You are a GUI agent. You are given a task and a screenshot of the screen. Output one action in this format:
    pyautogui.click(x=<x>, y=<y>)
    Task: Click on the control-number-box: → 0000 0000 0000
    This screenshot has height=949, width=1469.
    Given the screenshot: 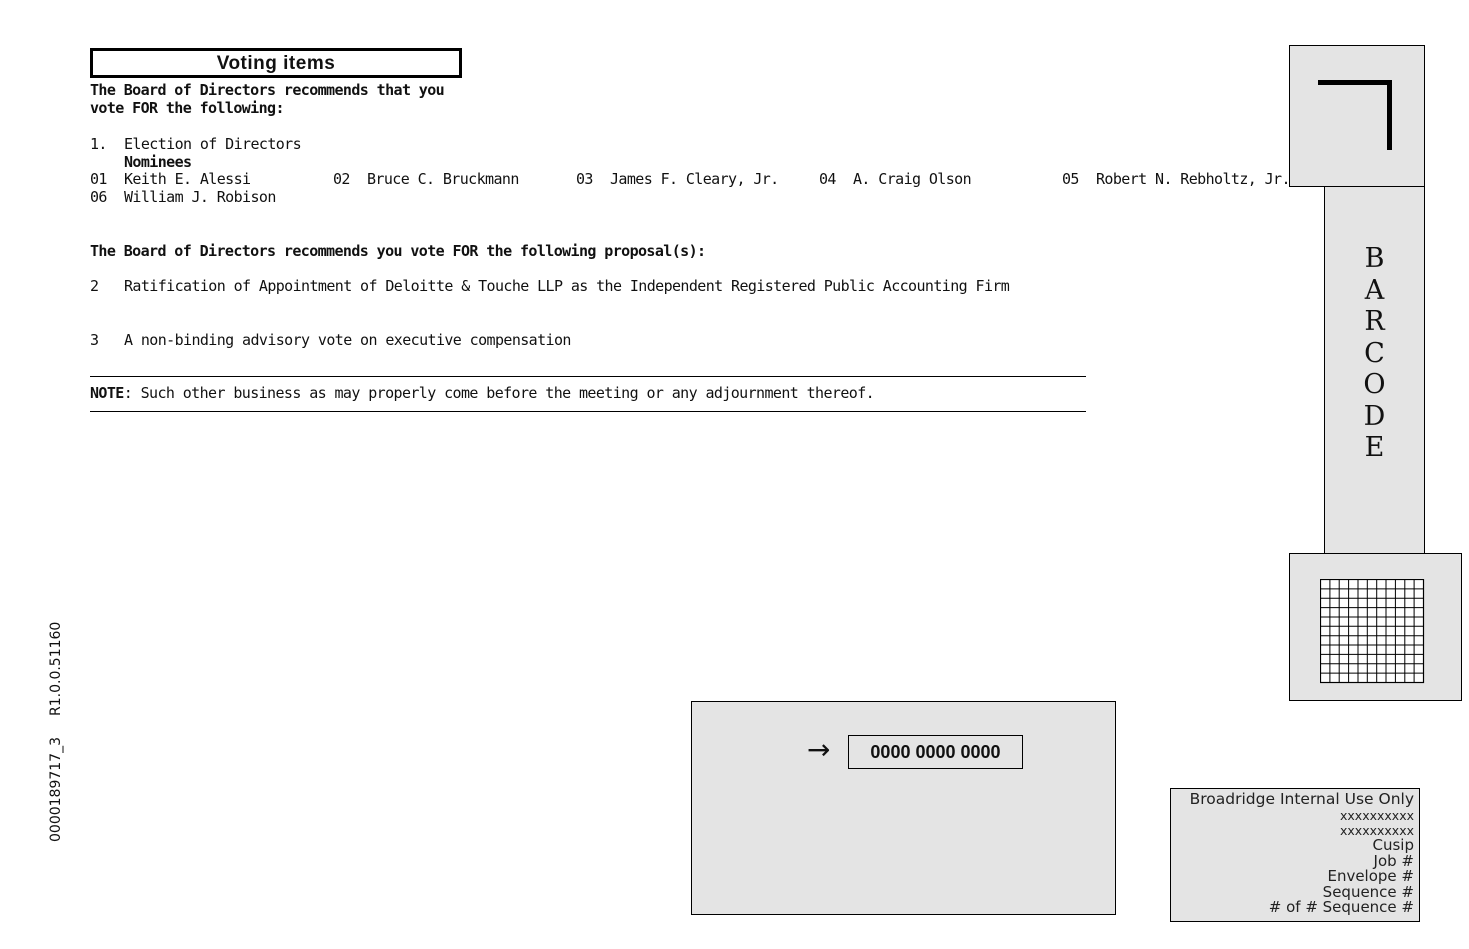 What is the action you would take?
    pyautogui.click(x=903, y=808)
    